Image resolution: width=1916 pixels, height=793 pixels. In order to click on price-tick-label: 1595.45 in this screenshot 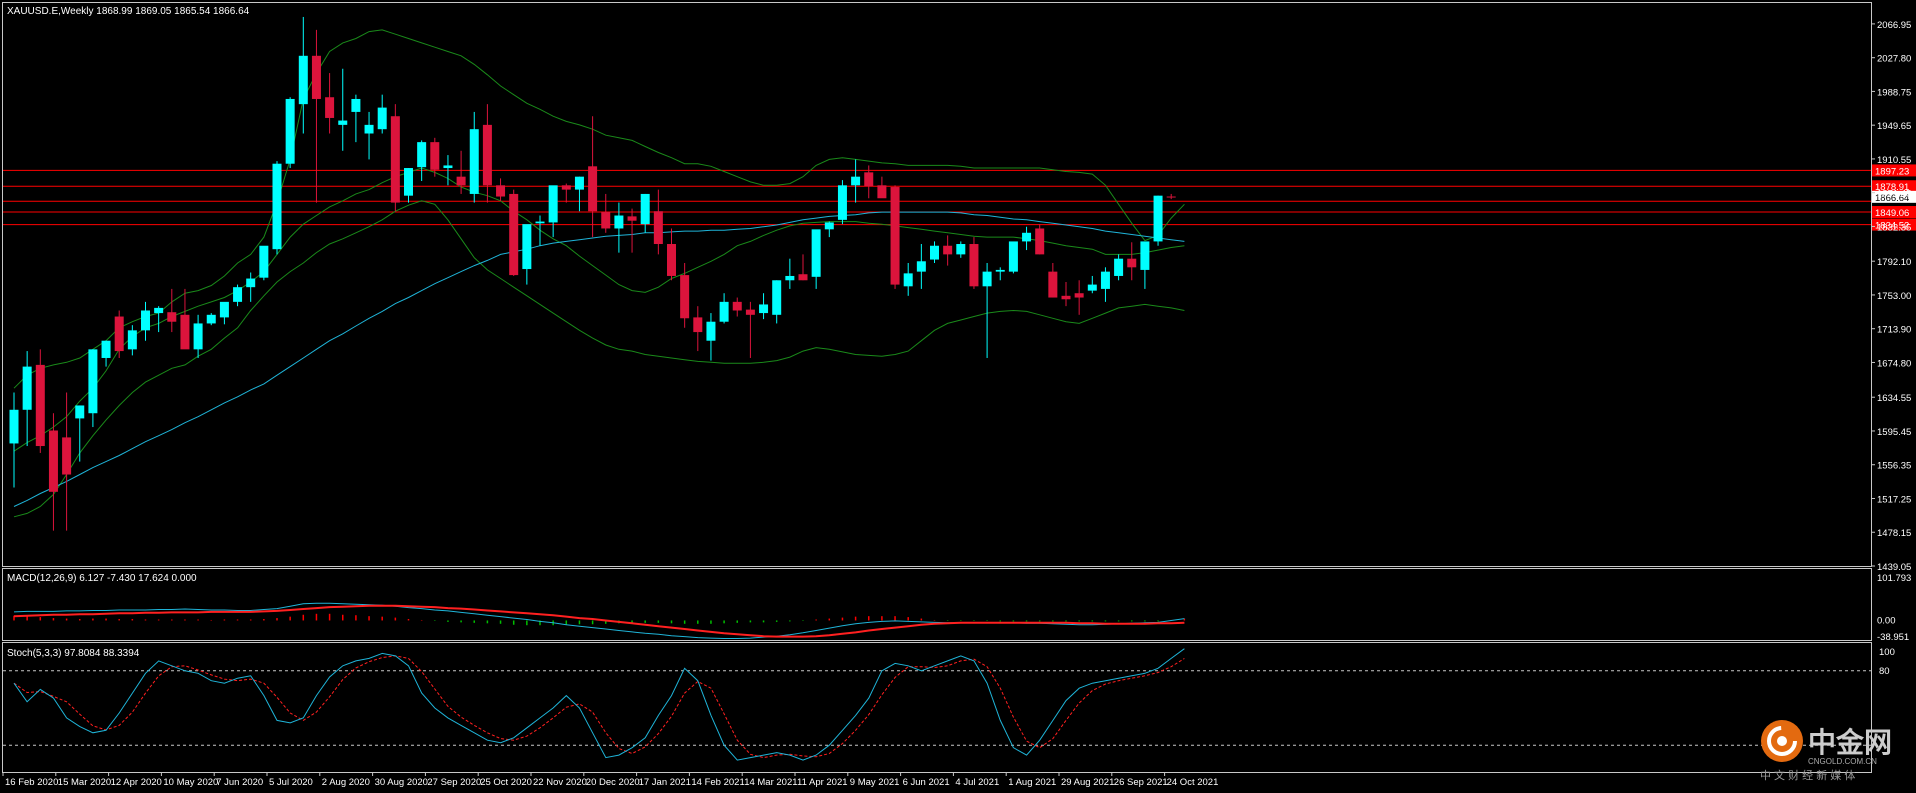, I will do `click(1894, 432)`.